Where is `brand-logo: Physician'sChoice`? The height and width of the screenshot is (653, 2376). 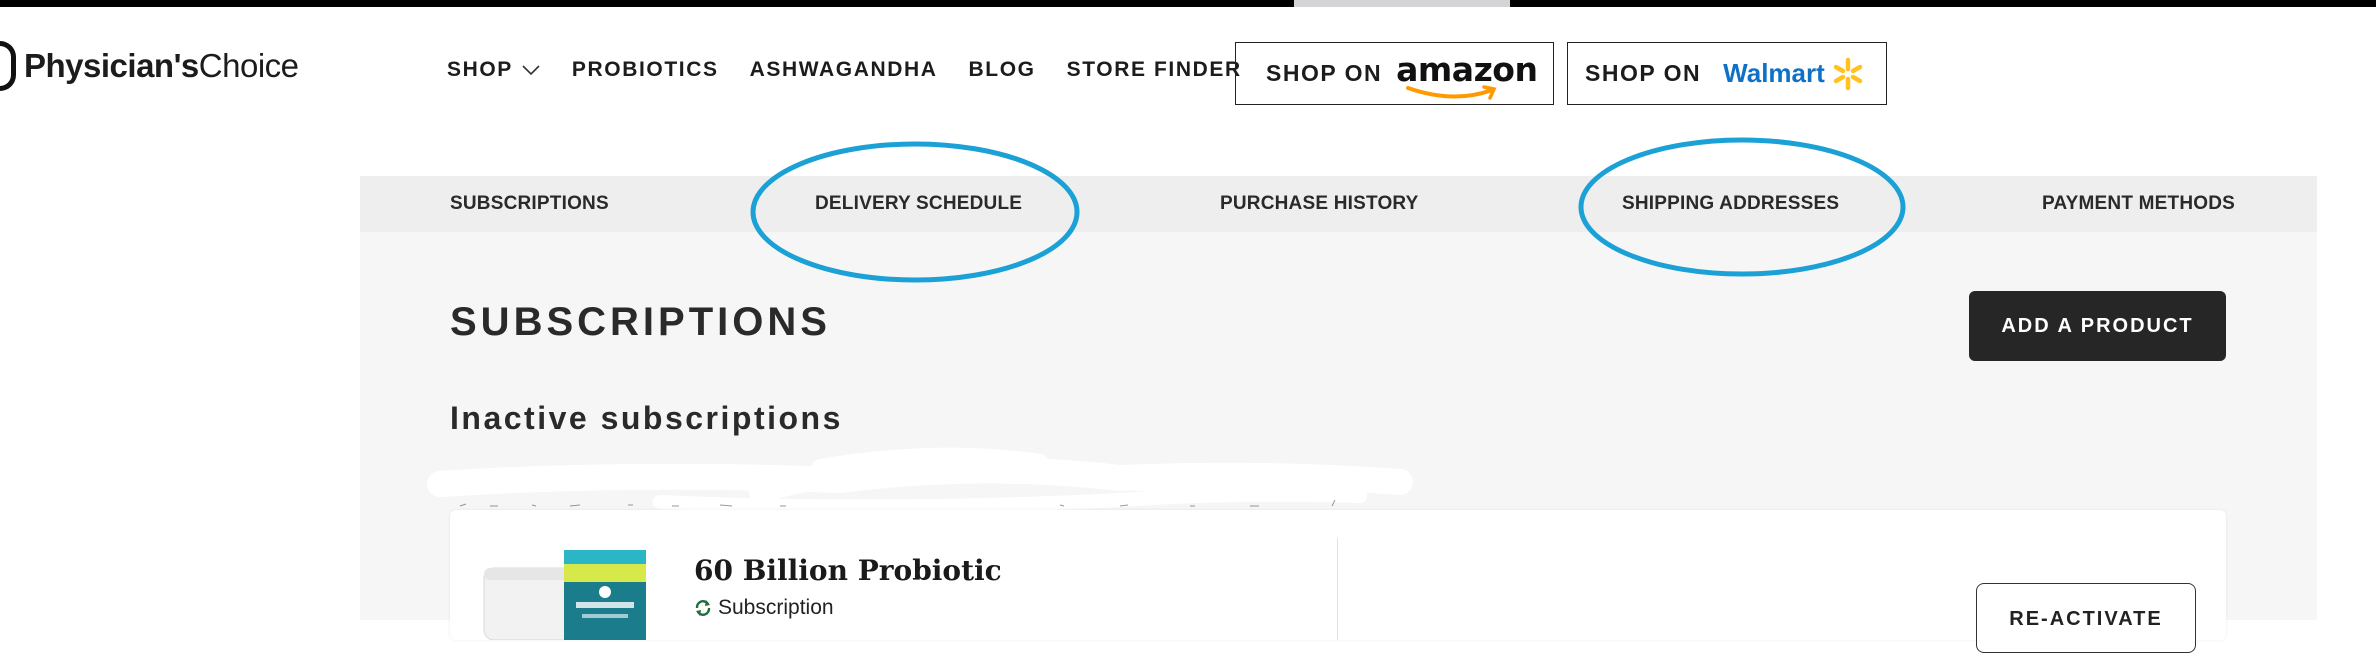
brand-logo: Physician'sChoice is located at coordinates (149, 66).